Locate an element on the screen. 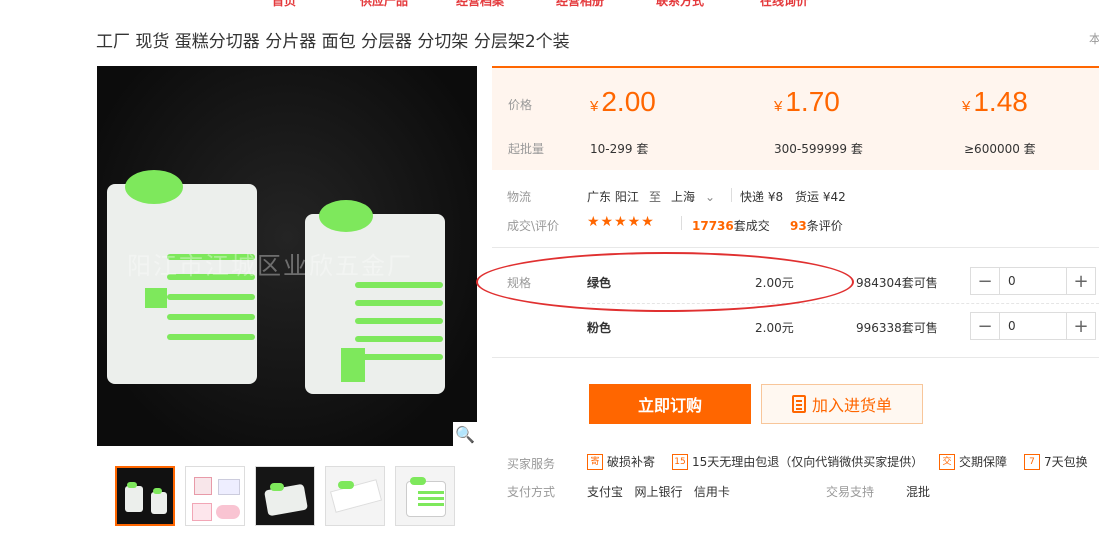 This screenshot has width=1099, height=541. min-order-label: 起批量 is located at coordinates (526, 149).